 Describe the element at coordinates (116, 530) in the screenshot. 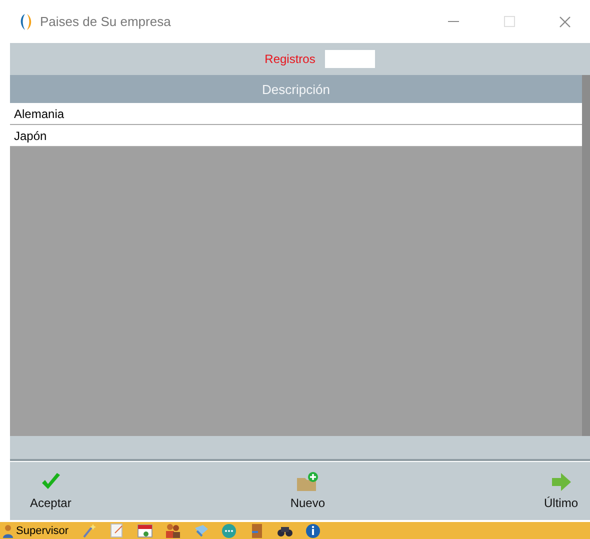

I see `notepad-icon` at that location.